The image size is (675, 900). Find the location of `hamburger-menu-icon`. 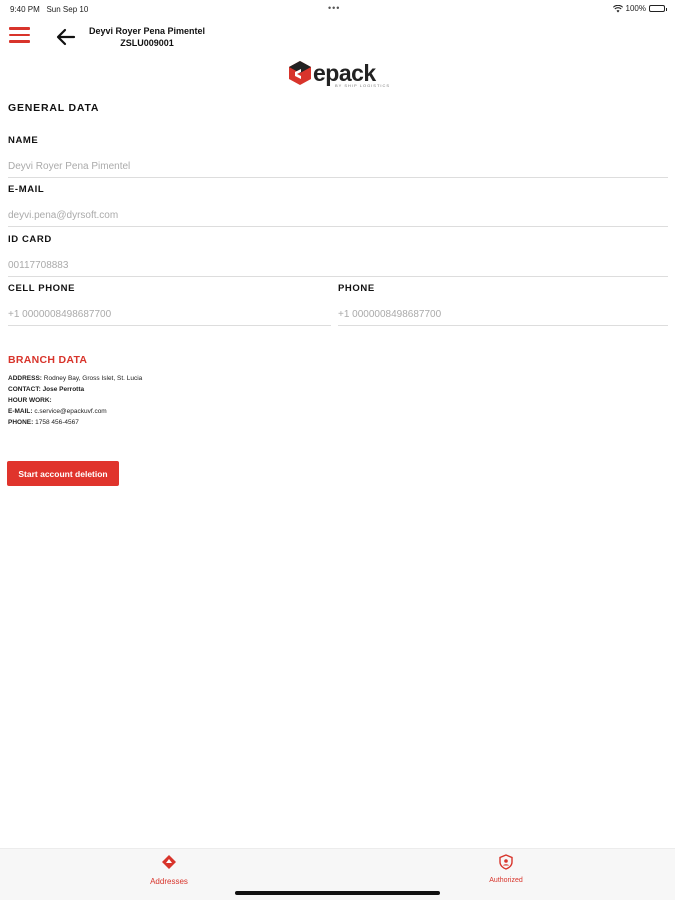

hamburger-menu-icon is located at coordinates (19, 36).